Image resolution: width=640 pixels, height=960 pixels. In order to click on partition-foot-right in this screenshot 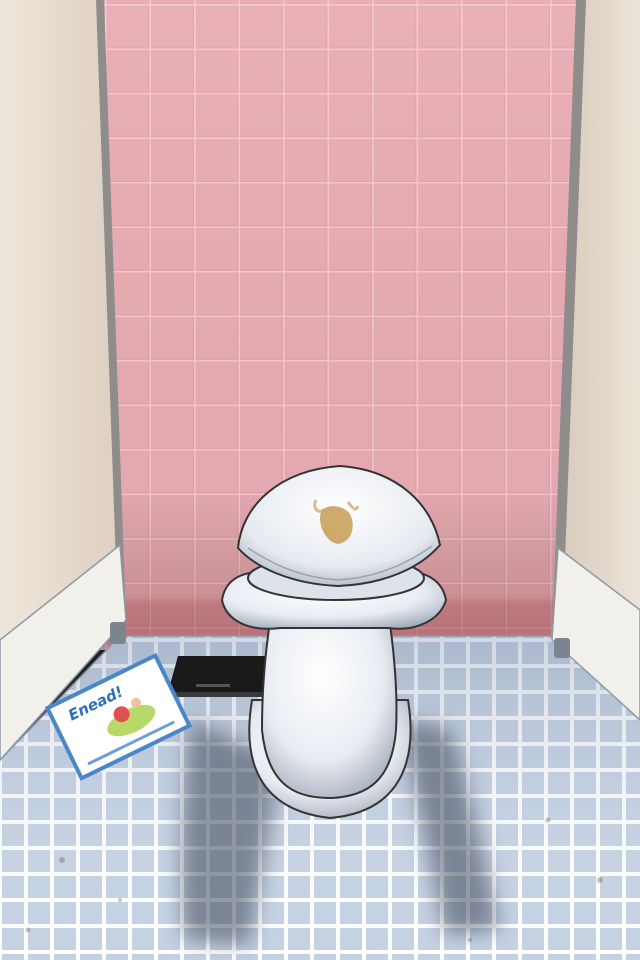, I will do `click(562, 648)`.